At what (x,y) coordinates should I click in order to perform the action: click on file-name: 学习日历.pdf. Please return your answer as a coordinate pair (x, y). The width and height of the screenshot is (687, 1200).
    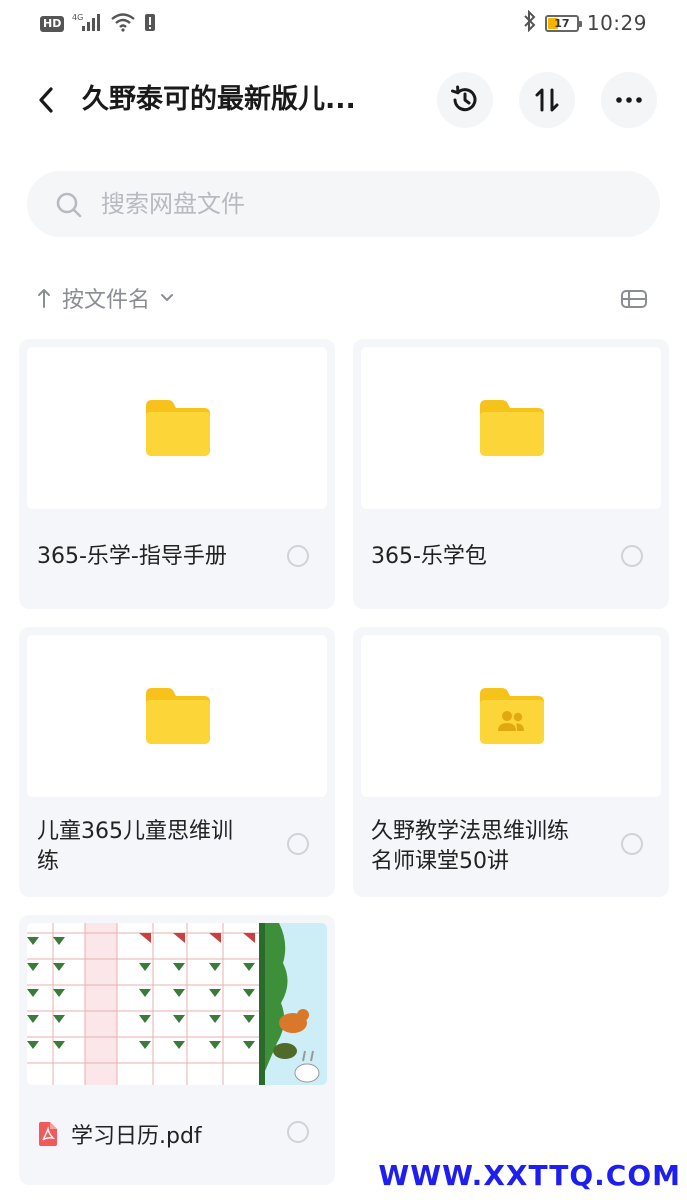
    Looking at the image, I should click on (136, 1136).